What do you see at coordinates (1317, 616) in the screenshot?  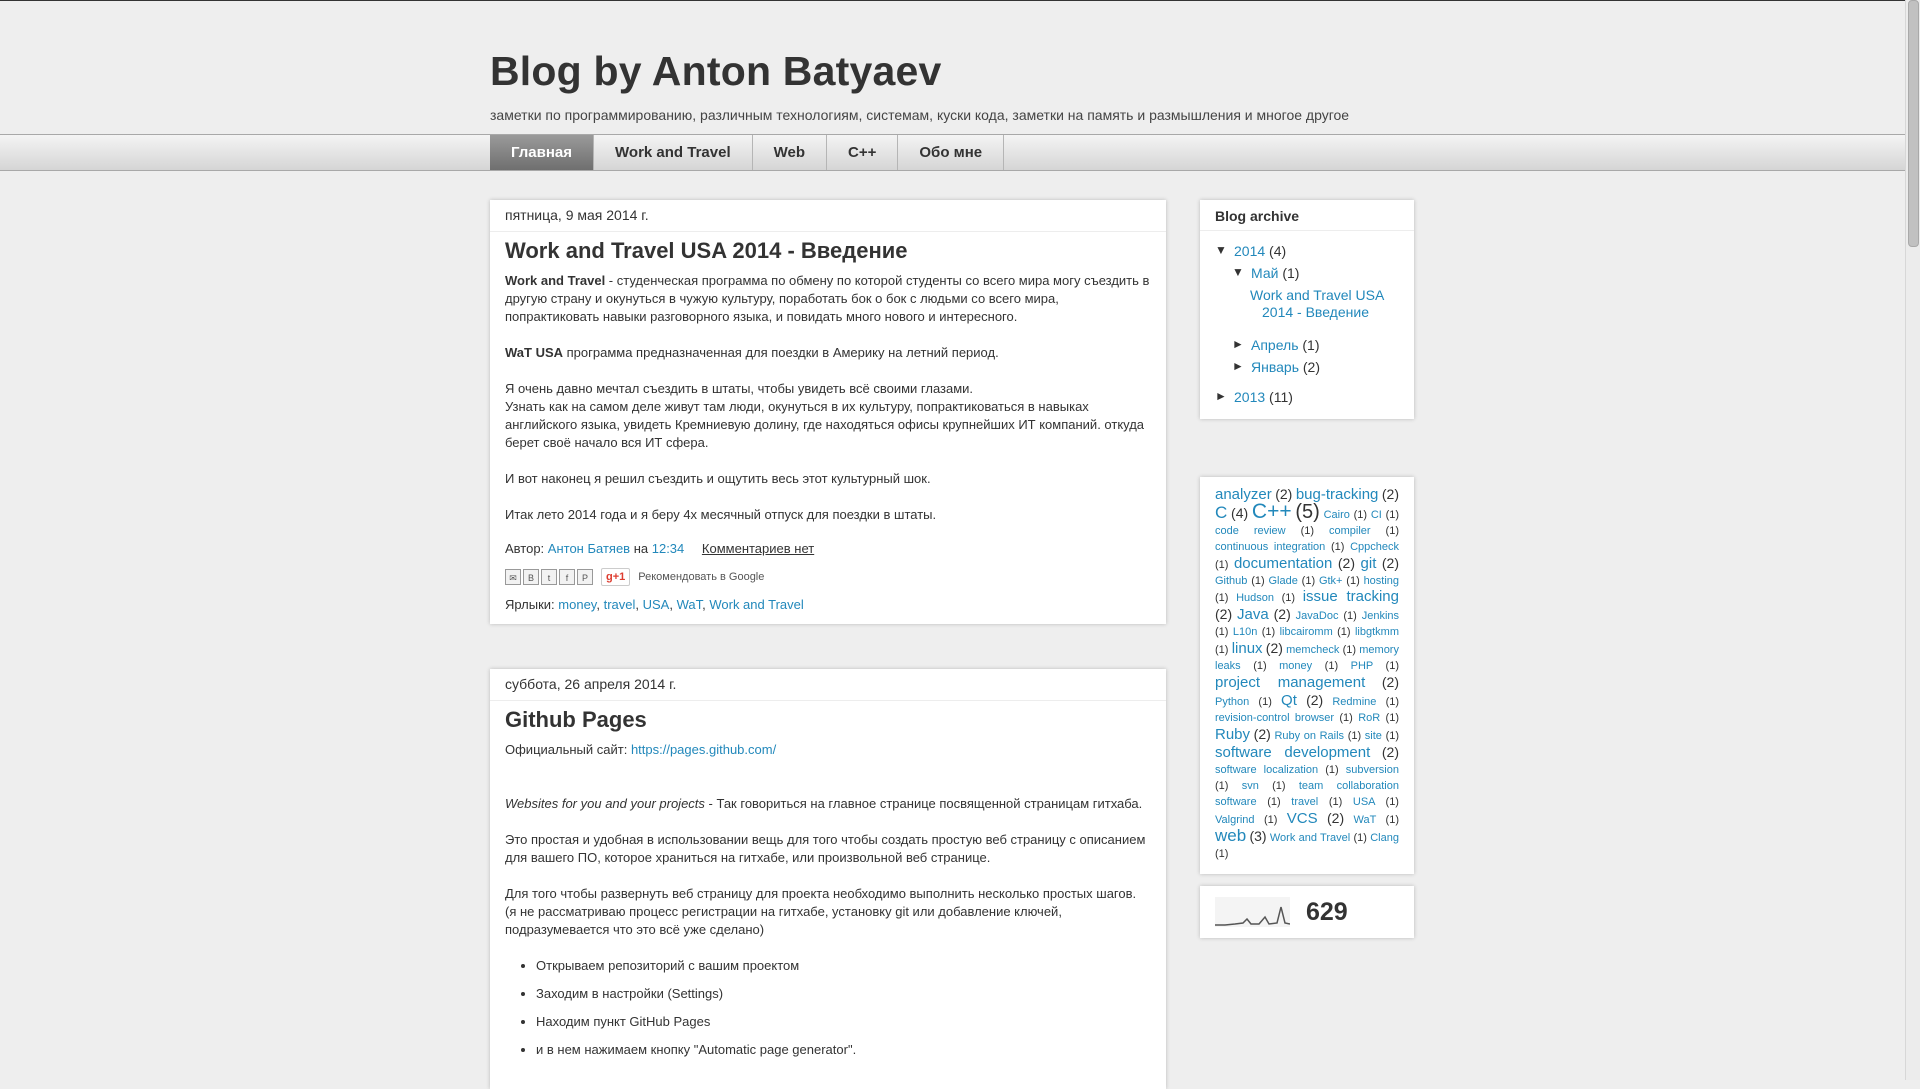 I see `tag-link: JavaDoc` at bounding box center [1317, 616].